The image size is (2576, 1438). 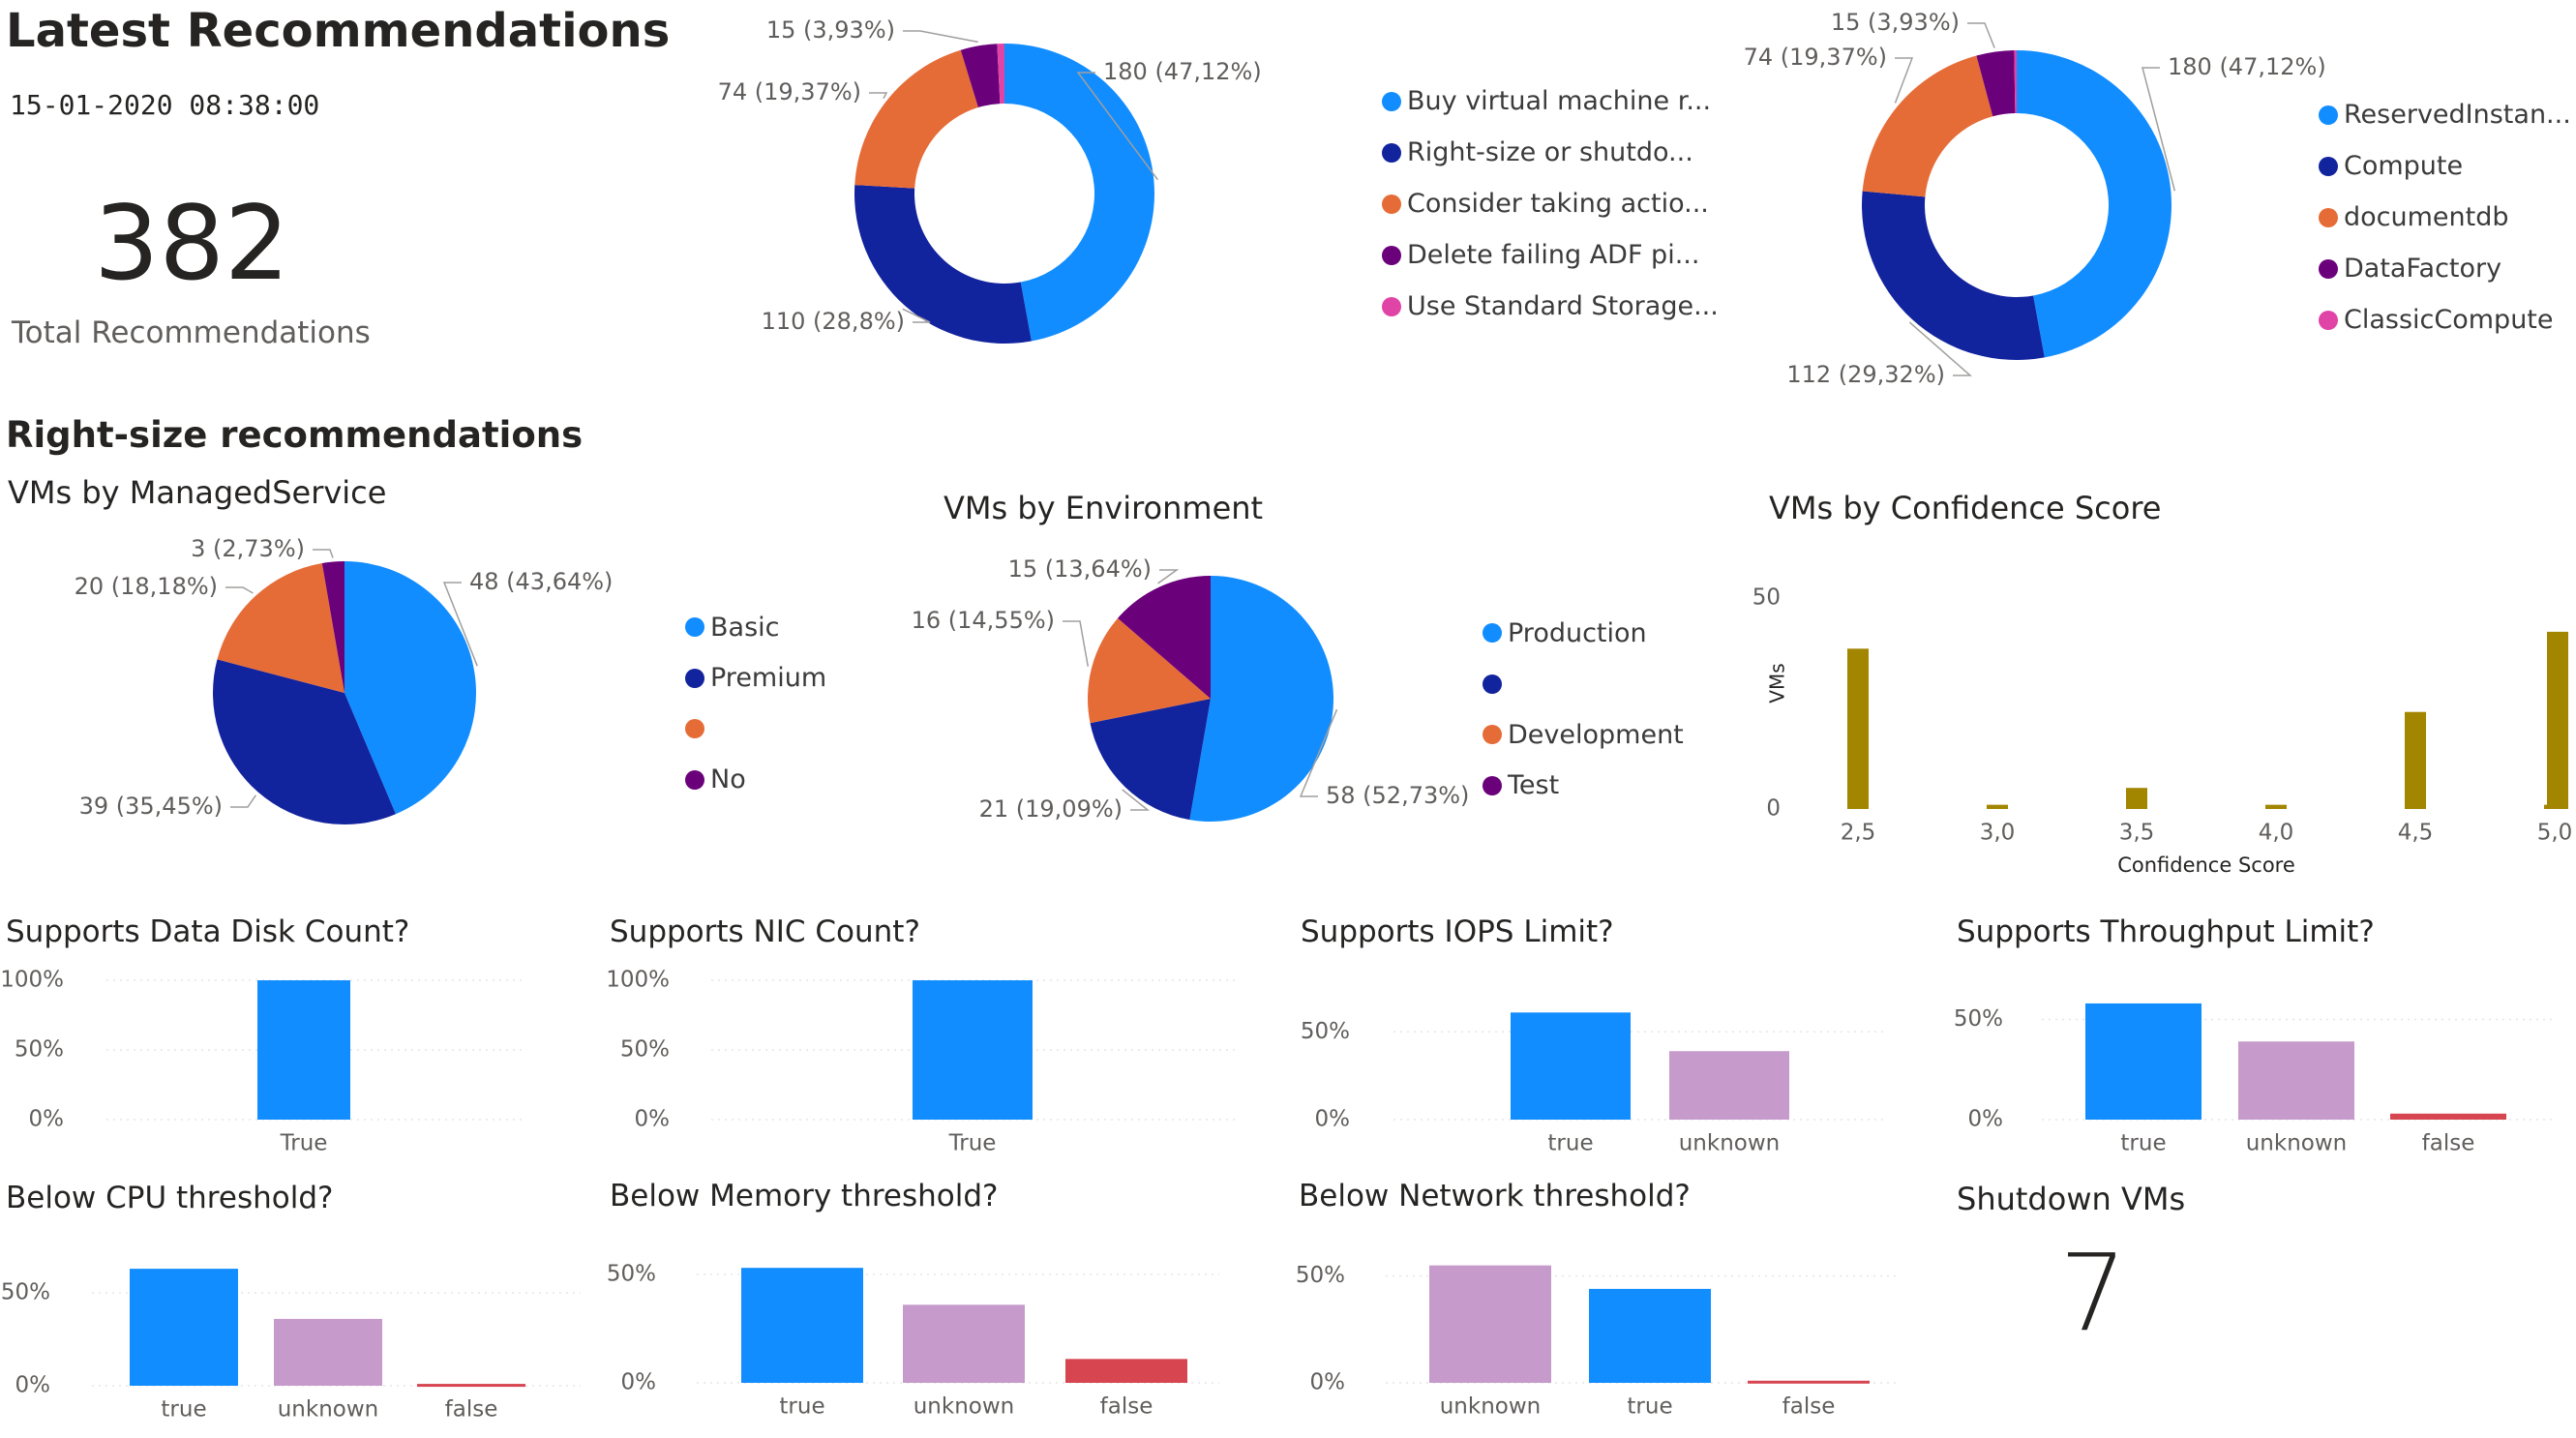 What do you see at coordinates (1777, 683) in the screenshot?
I see `vms-by-confidence-y-axis-label: VMs` at bounding box center [1777, 683].